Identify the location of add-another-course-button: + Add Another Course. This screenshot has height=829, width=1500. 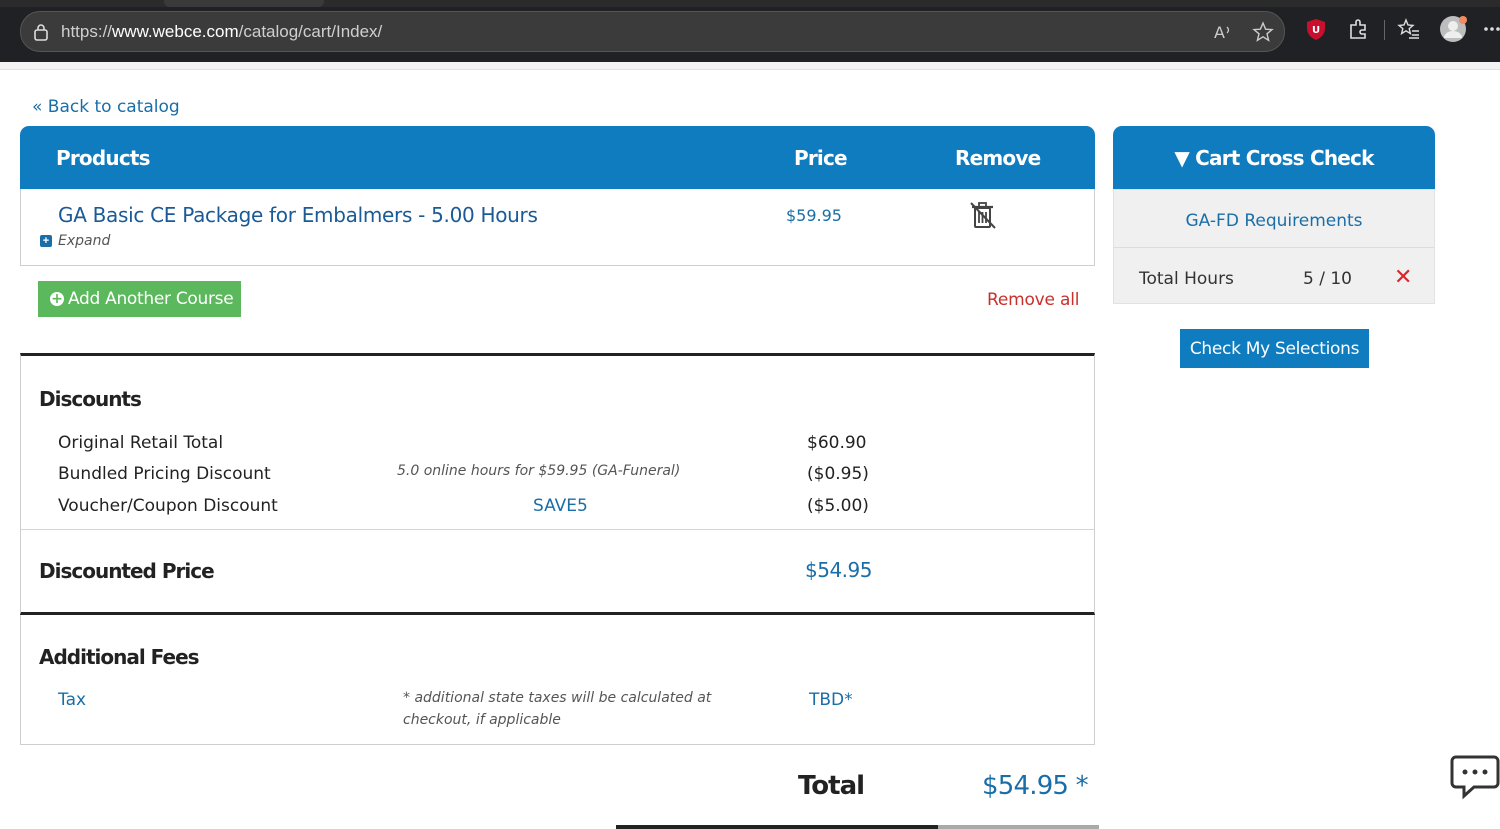
(139, 299).